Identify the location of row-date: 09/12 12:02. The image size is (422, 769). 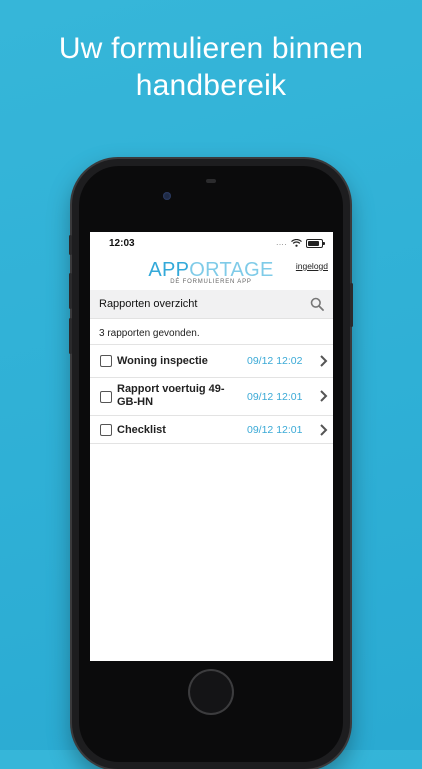
(275, 361).